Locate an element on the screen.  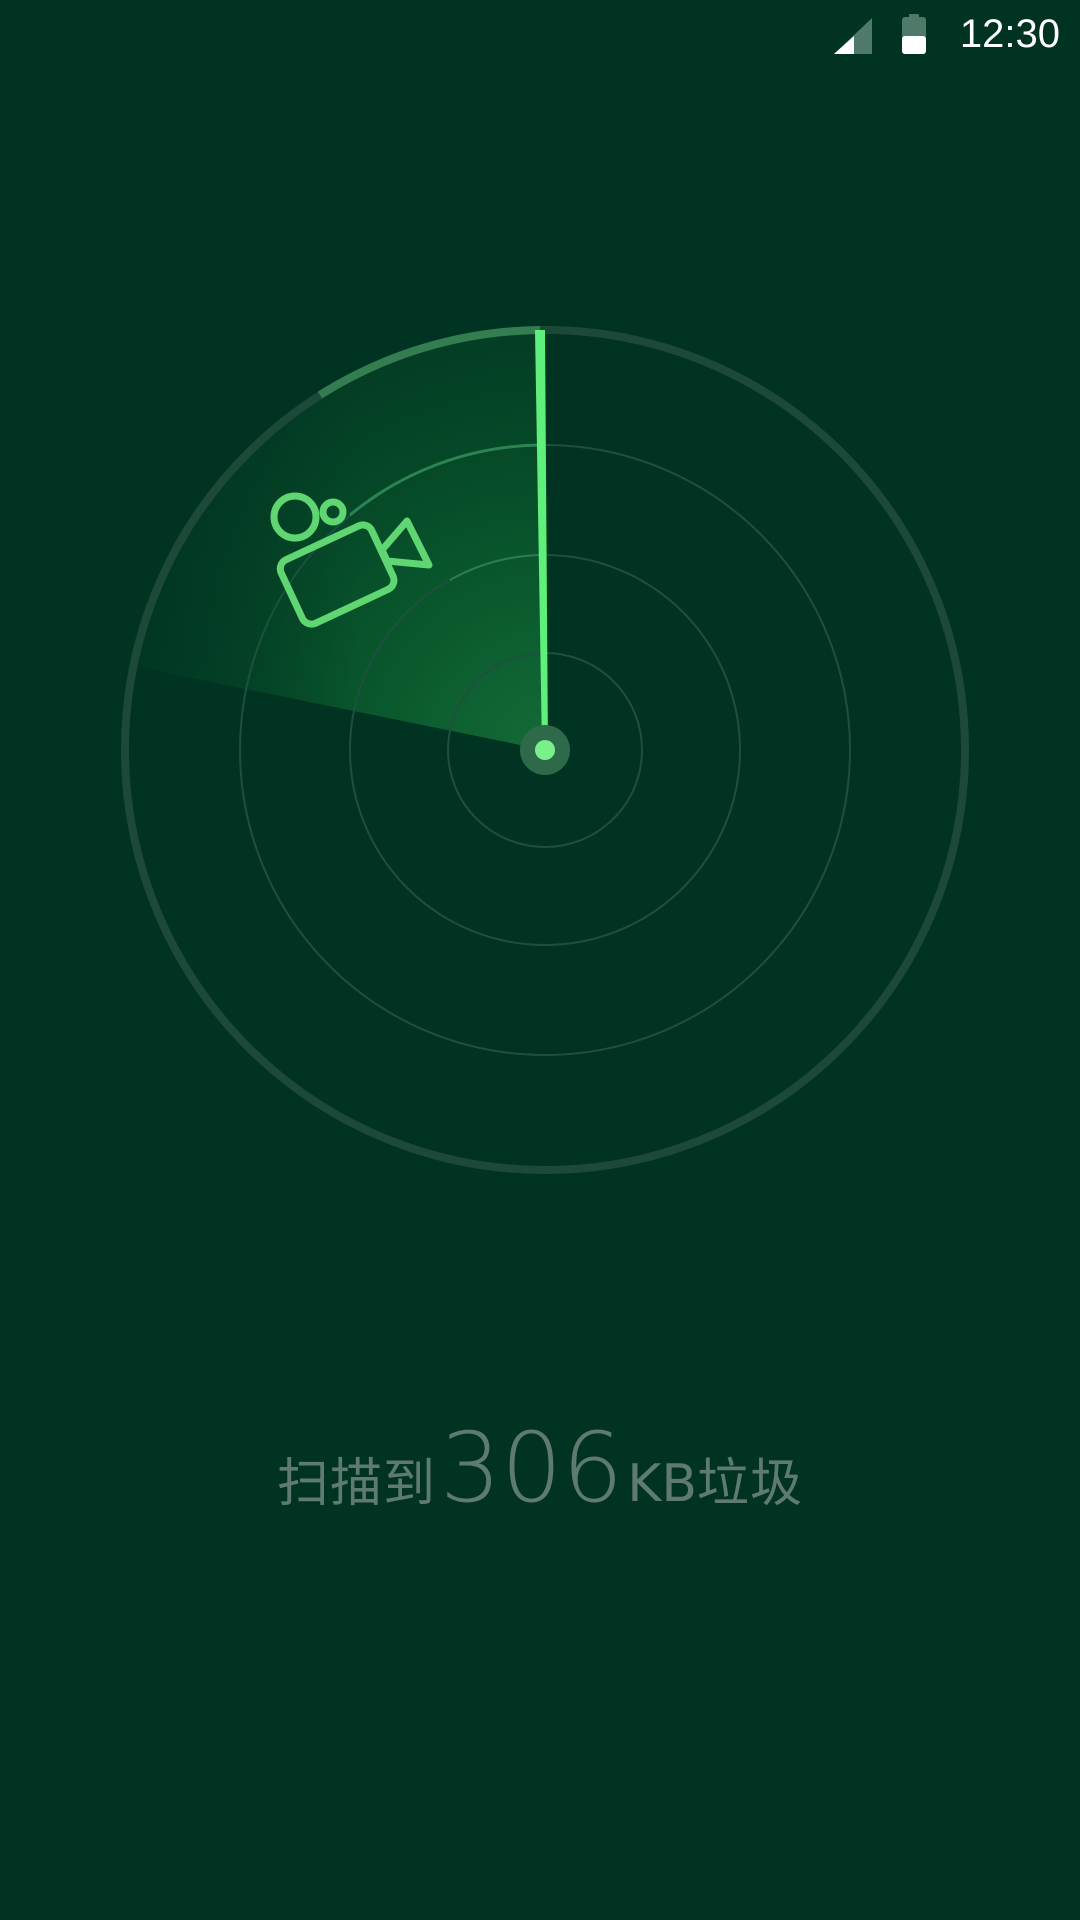
scan-summary-prefix: 扫描到 is located at coordinates (356, 1484).